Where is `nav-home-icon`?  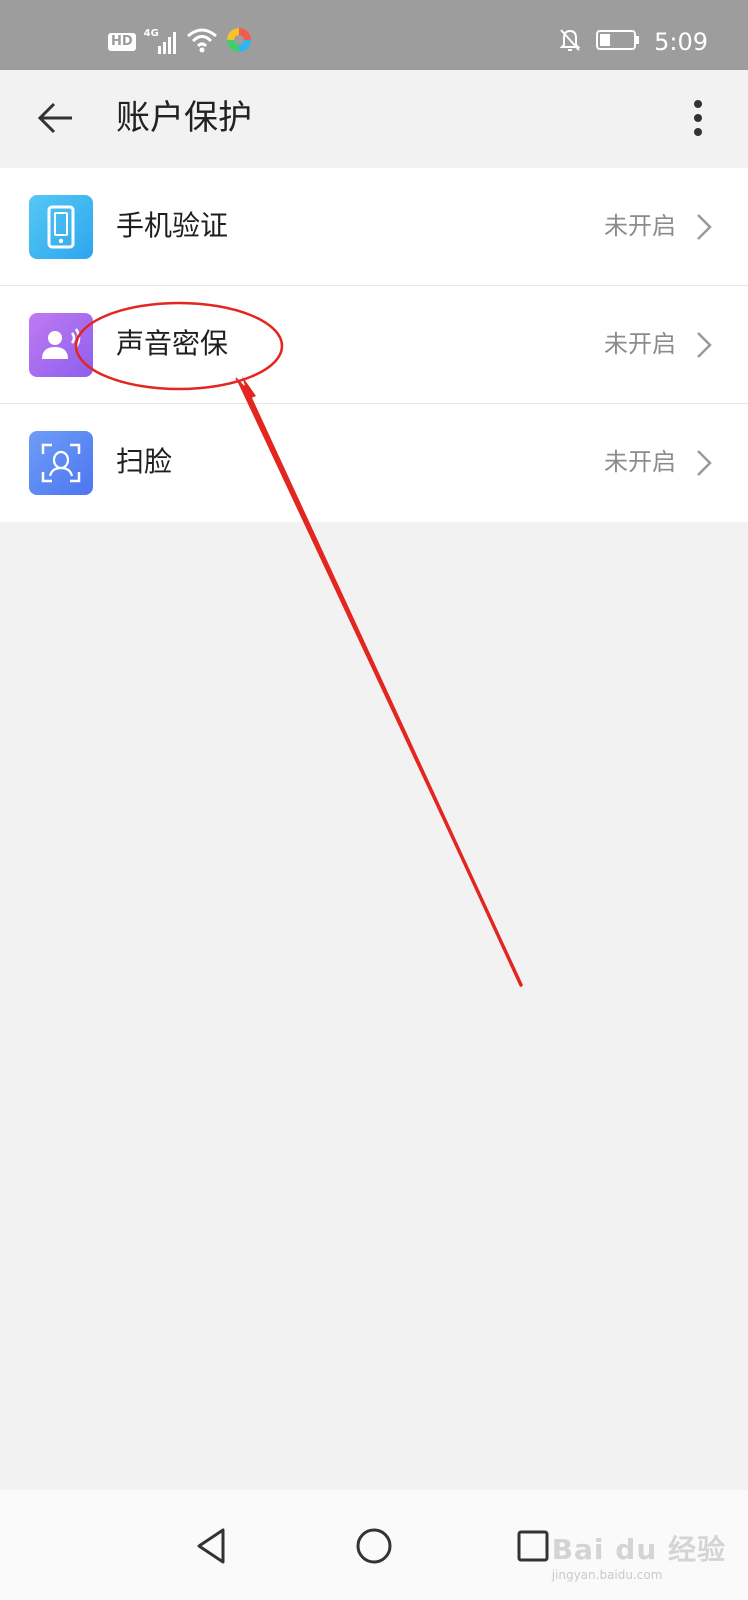
nav-home-icon is located at coordinates (374, 1546).